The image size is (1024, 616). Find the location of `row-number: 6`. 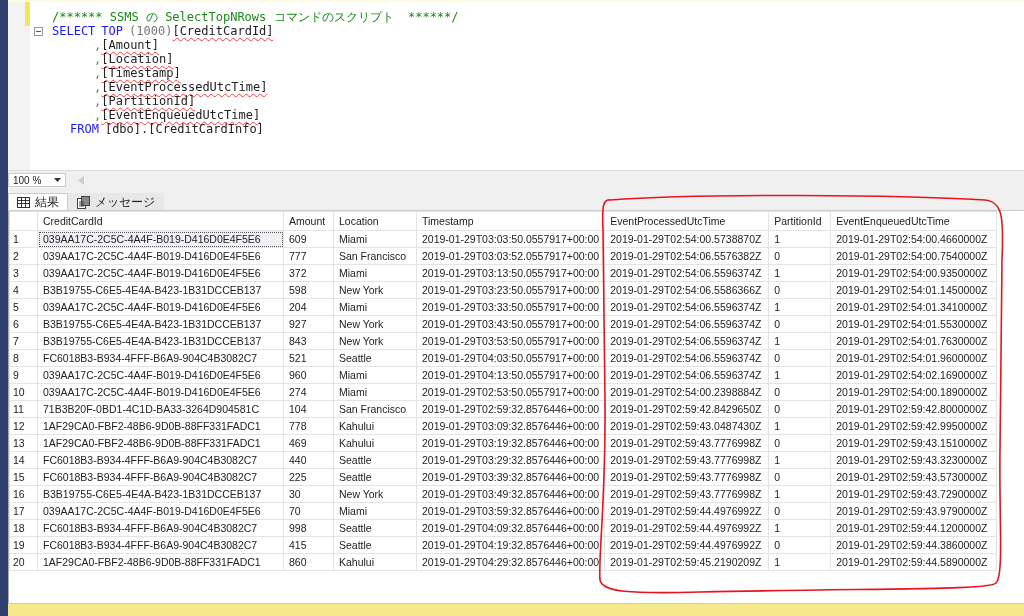

row-number: 6 is located at coordinates (23, 324).